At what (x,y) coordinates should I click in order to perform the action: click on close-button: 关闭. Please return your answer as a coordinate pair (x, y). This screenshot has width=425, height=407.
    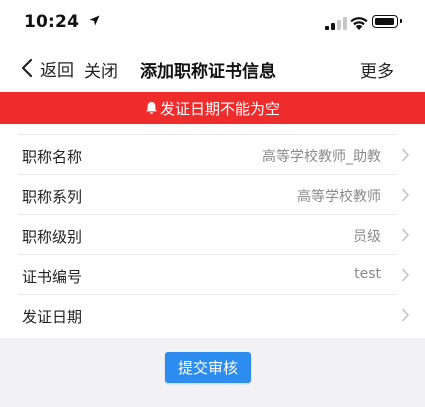
    Looking at the image, I should click on (101, 69).